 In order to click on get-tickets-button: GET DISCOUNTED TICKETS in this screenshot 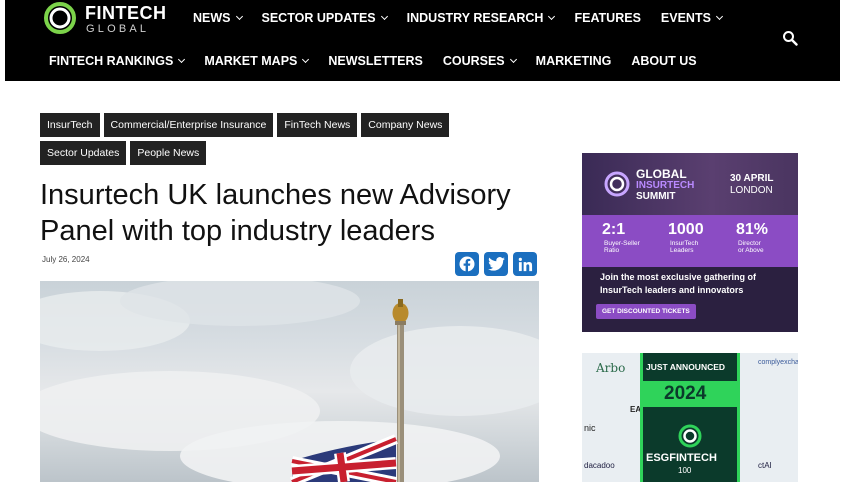, I will do `click(646, 311)`.